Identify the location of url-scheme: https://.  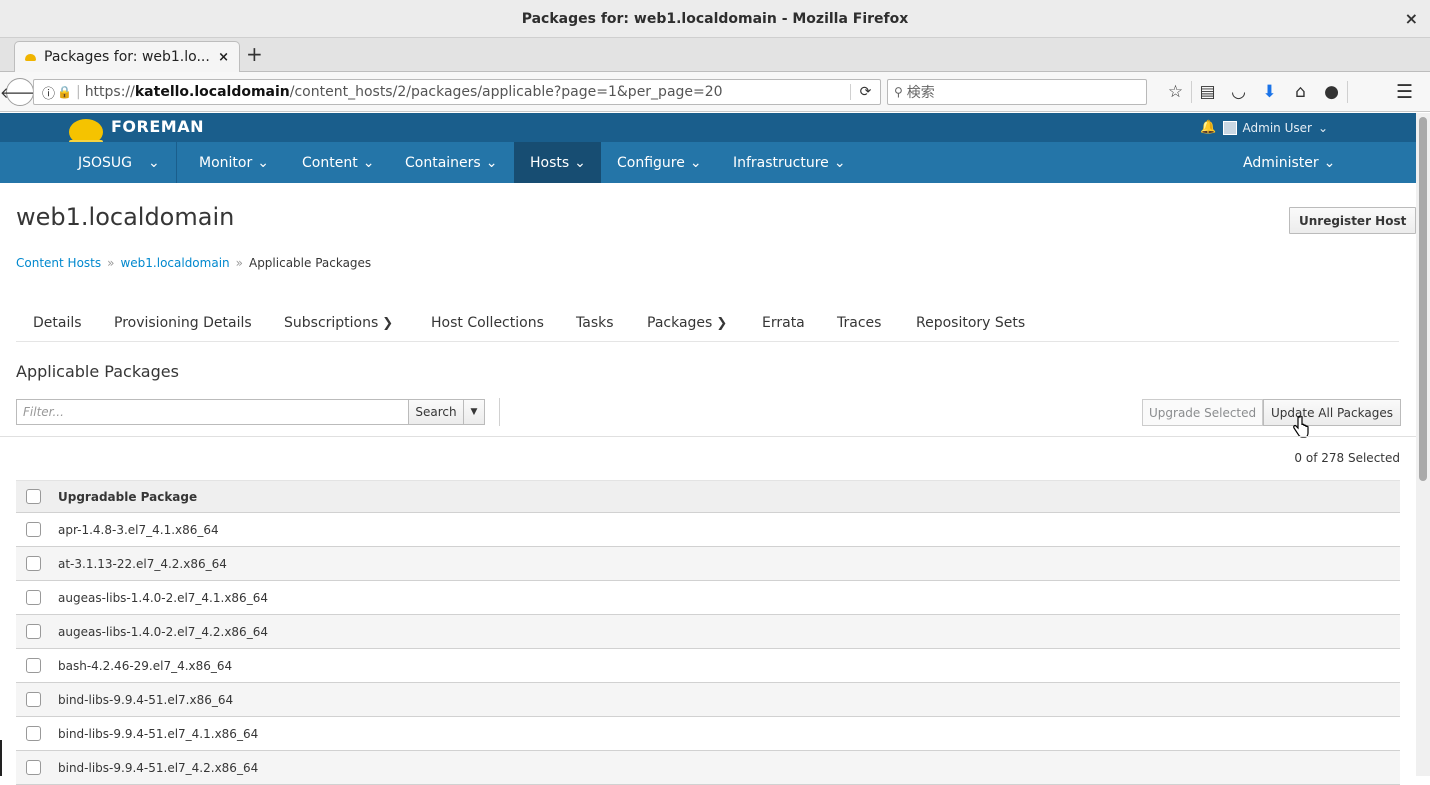
(109, 92).